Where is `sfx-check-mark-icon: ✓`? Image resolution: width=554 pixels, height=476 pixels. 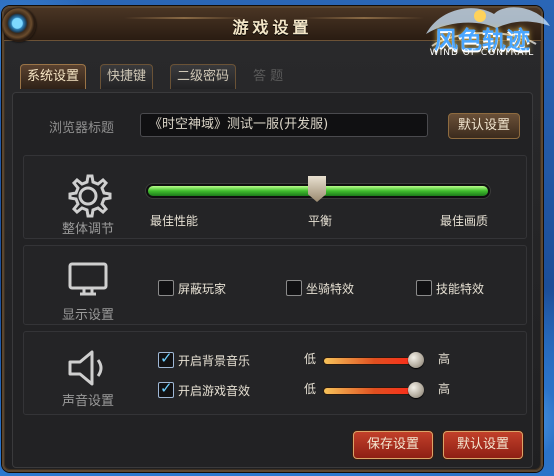 sfx-check-mark-icon: ✓ is located at coordinates (166, 388).